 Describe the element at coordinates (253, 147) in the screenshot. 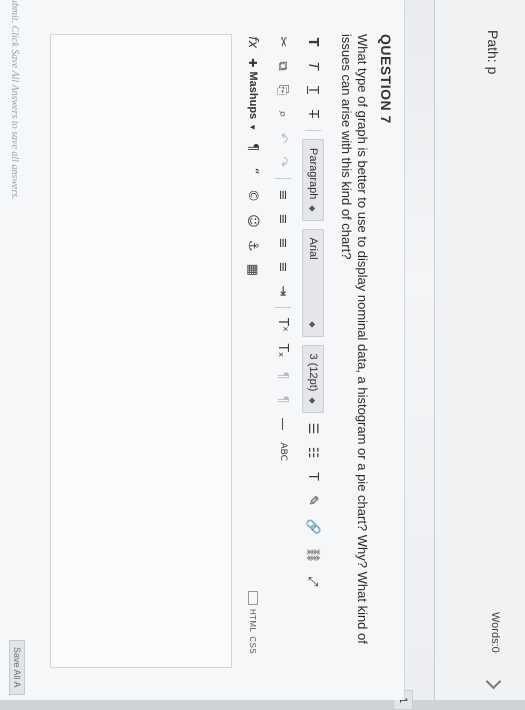

I see `pilcrow-icon: ¶` at that location.